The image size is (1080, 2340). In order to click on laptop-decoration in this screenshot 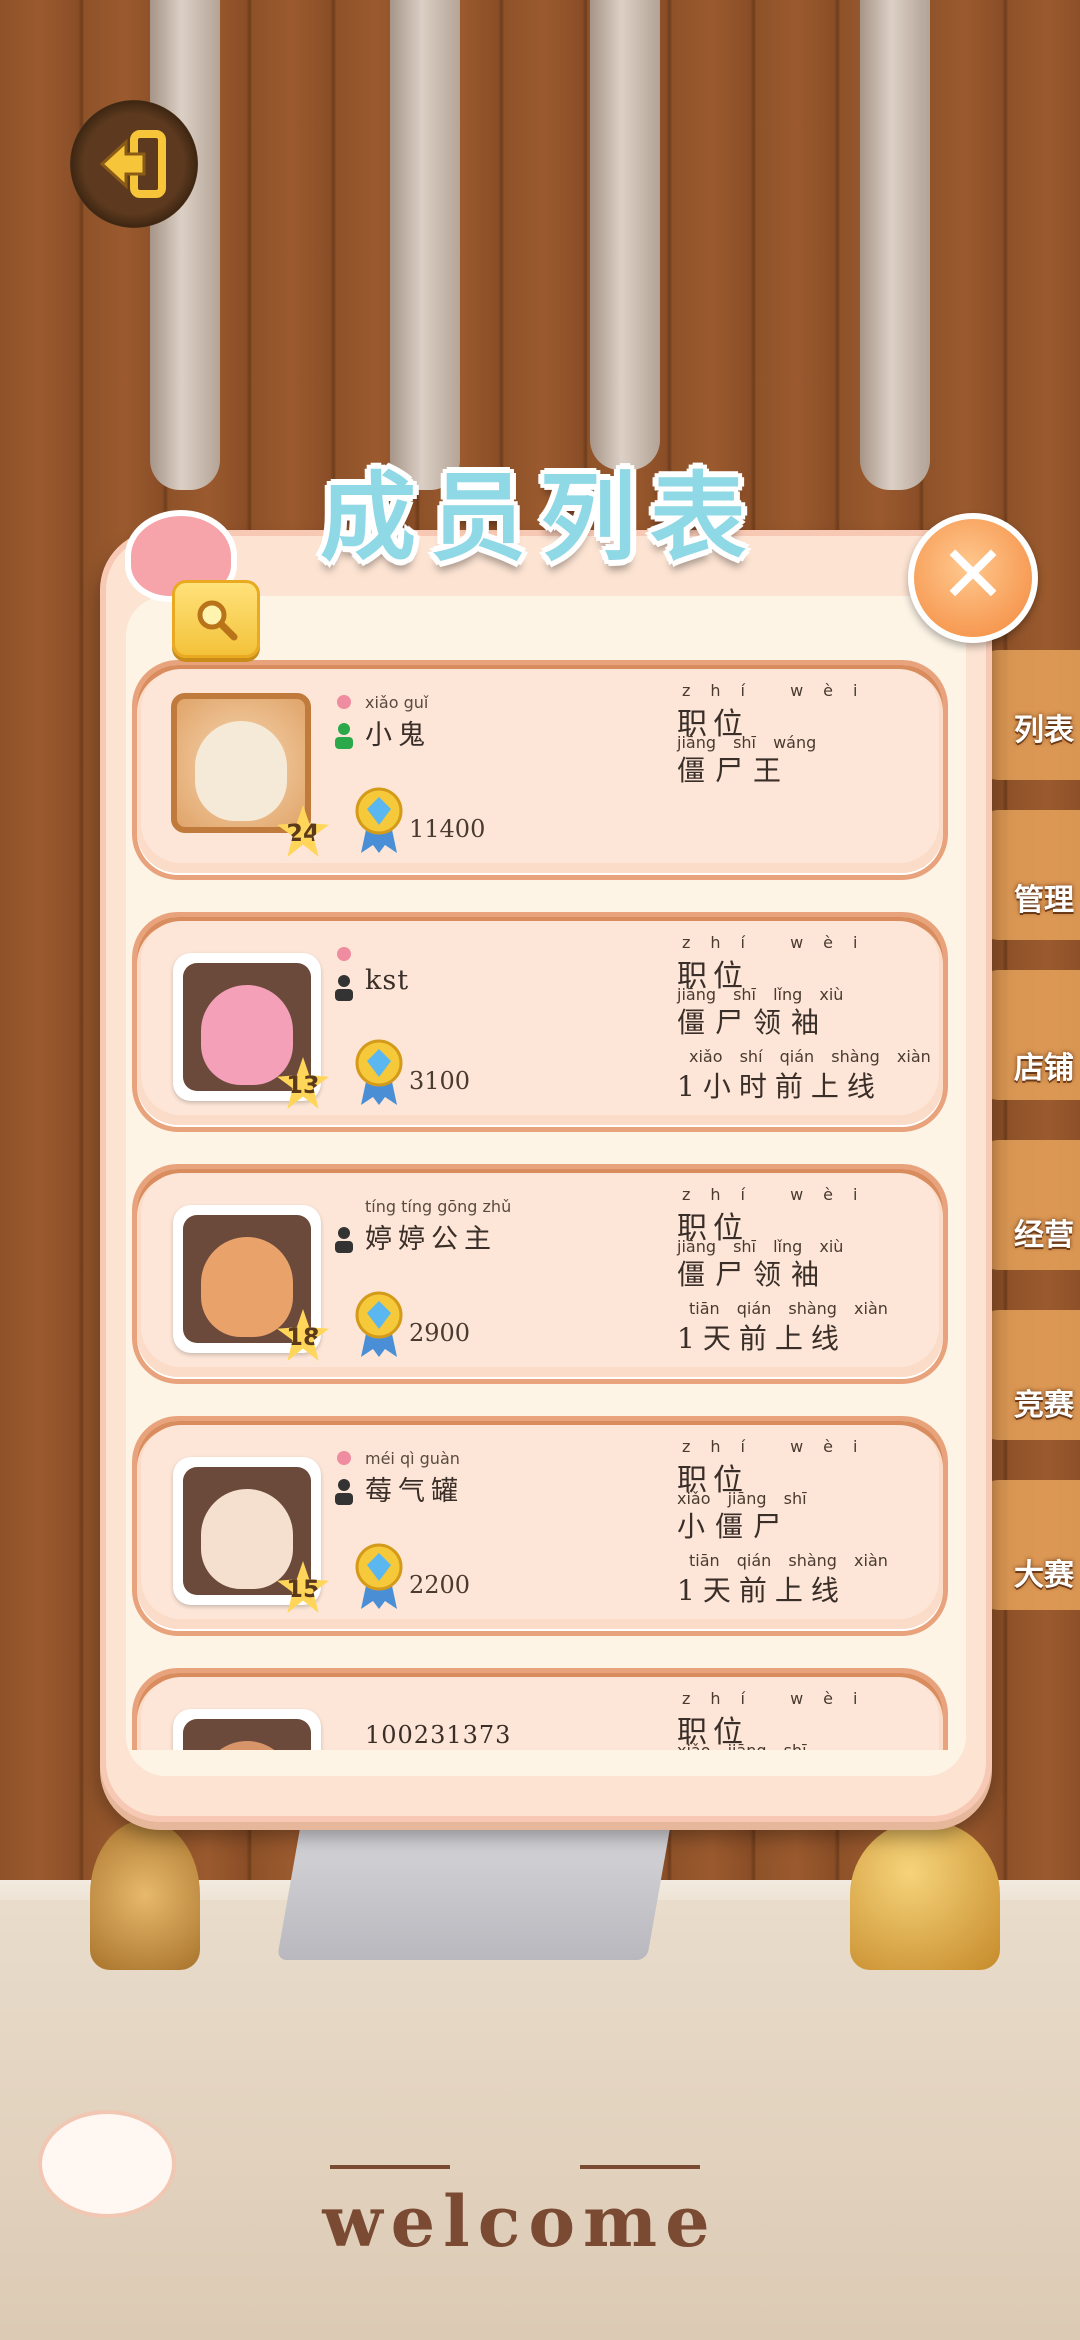, I will do `click(475, 1885)`.